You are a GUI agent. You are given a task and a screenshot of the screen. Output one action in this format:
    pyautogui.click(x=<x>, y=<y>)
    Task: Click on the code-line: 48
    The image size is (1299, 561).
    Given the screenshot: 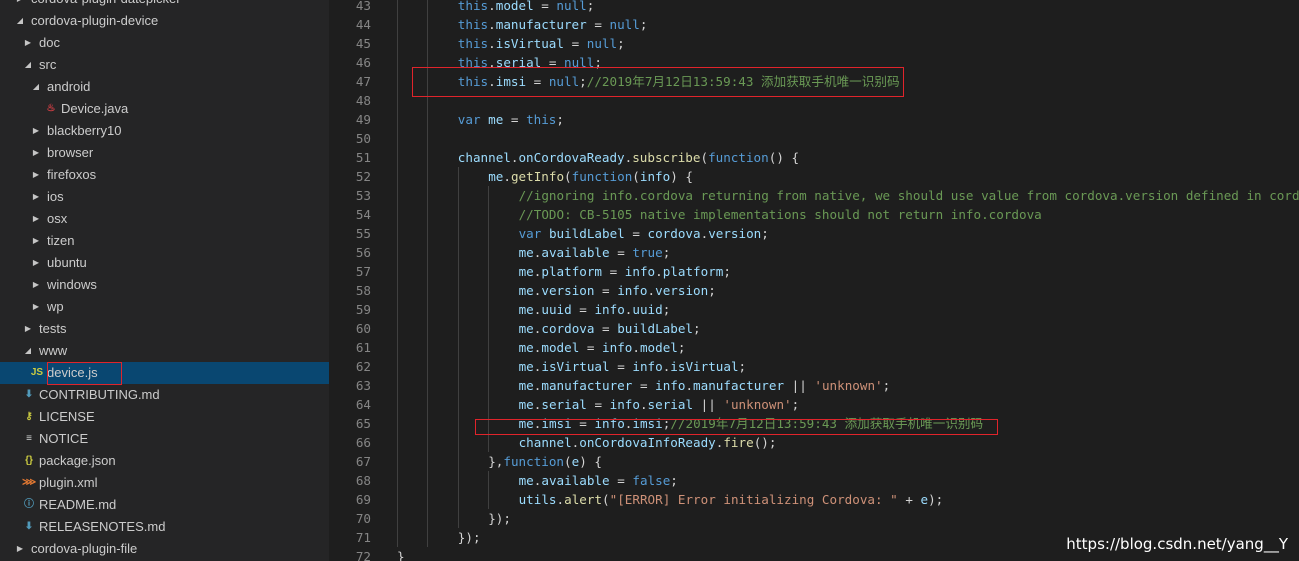 What is the action you would take?
    pyautogui.click(x=814, y=100)
    